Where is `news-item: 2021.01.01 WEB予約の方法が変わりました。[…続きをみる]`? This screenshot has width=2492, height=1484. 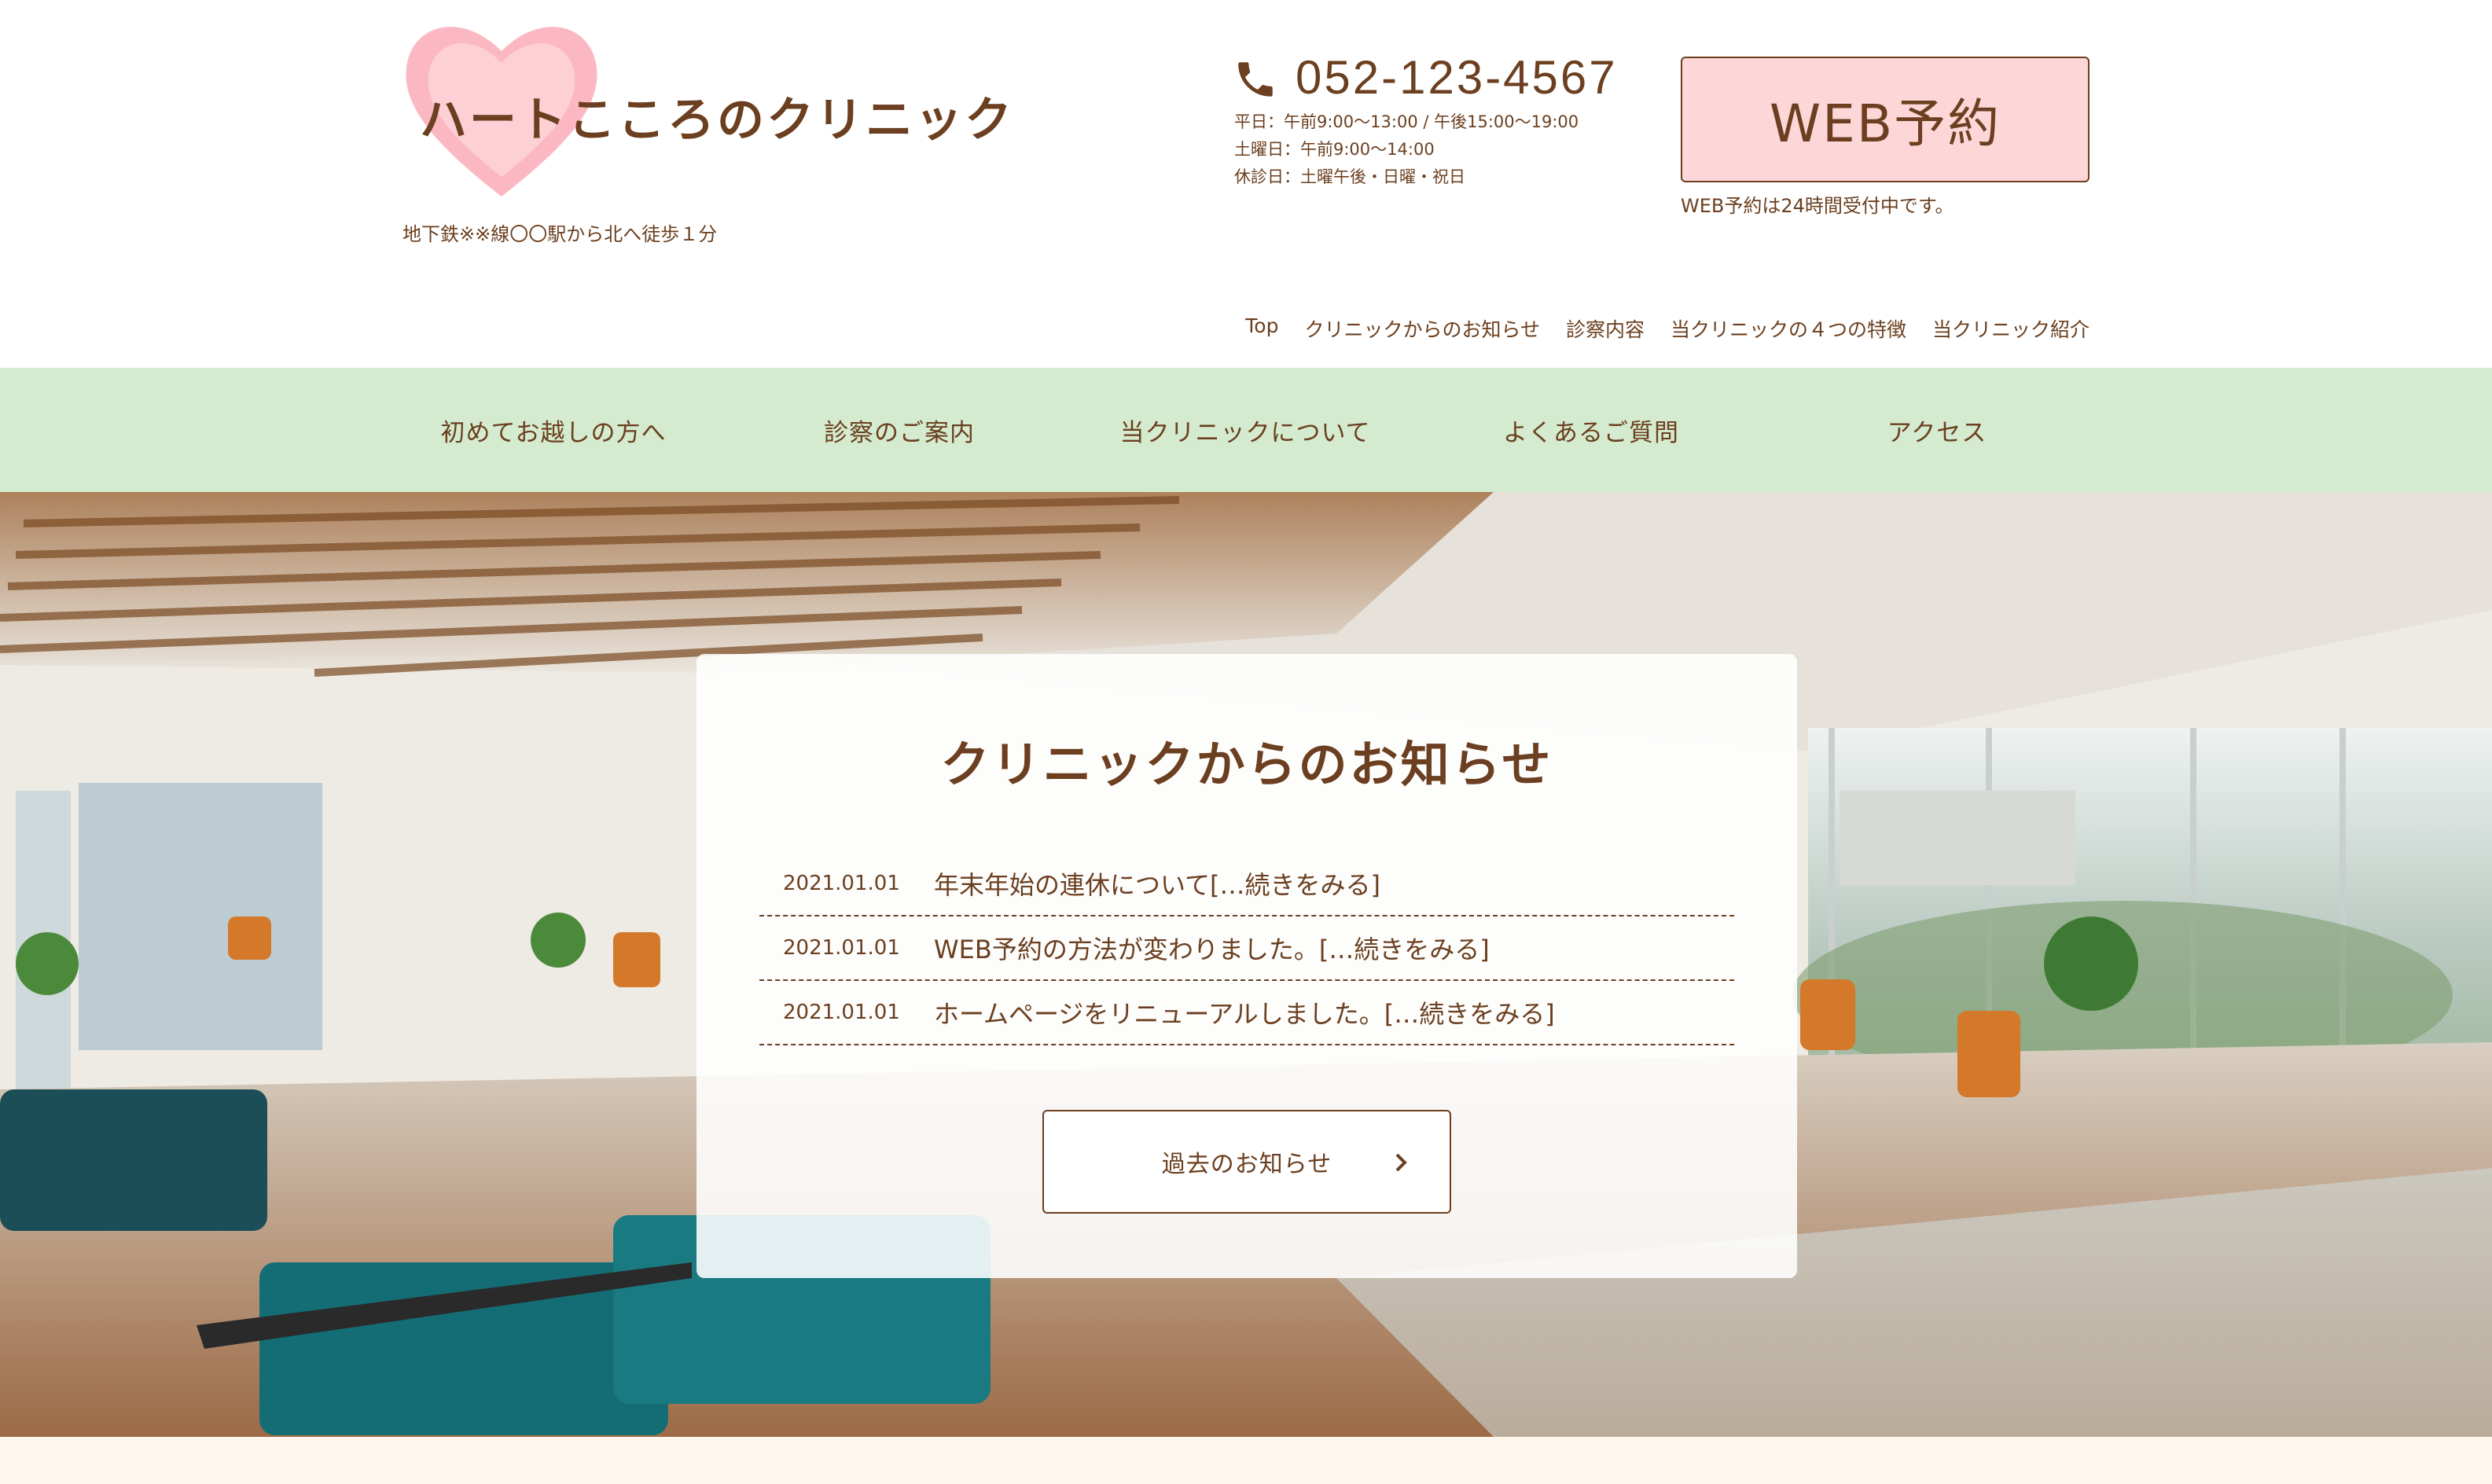
news-item: 2021.01.01 WEB予約の方法が変わりました。[…続きをみる] is located at coordinates (1246, 948).